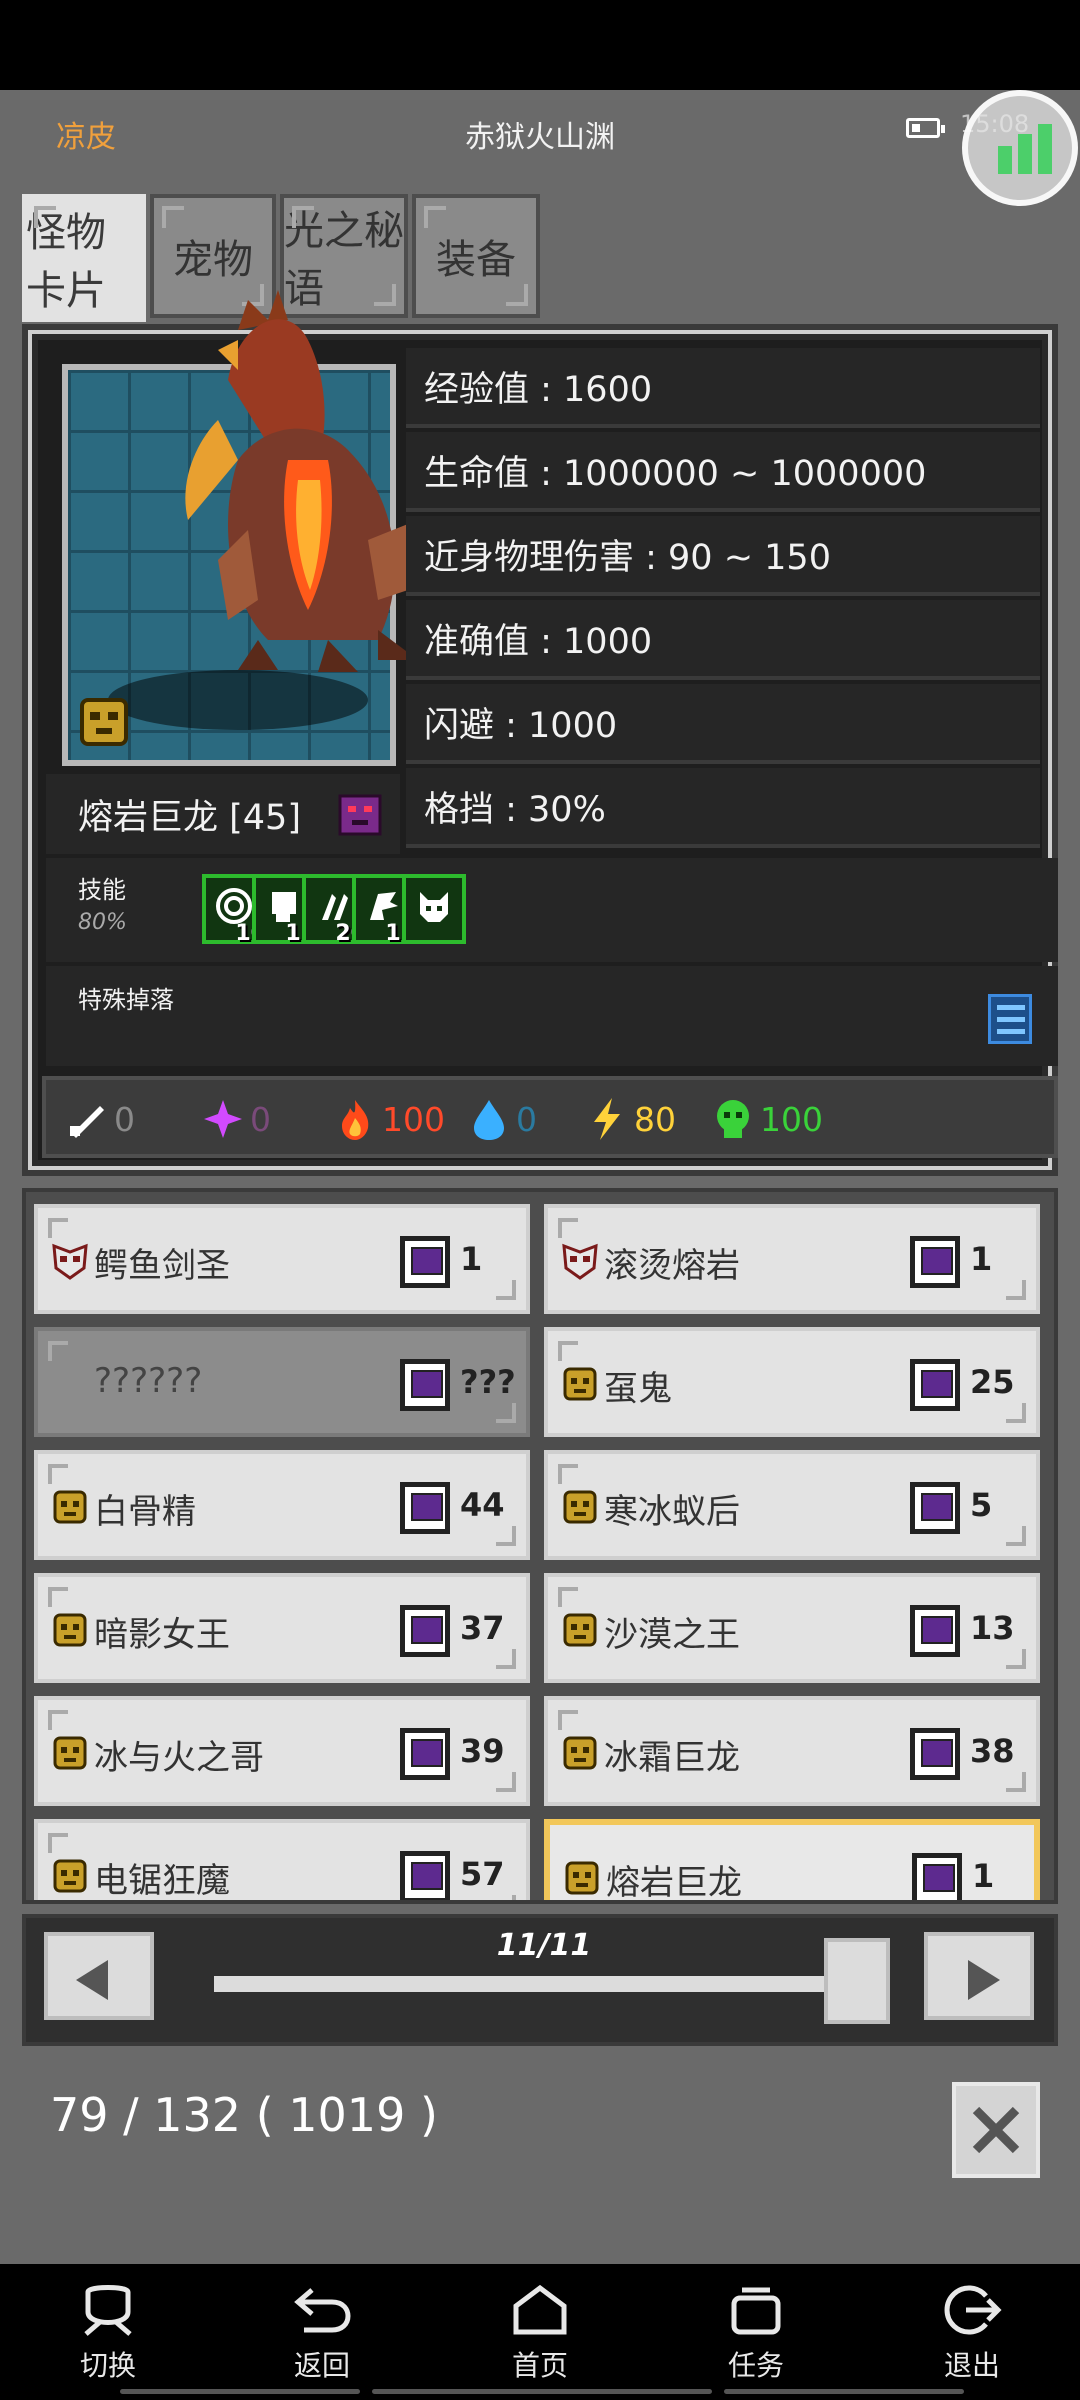  Describe the element at coordinates (162, 1635) in the screenshot. I see `card-name: 暗影女王` at that location.